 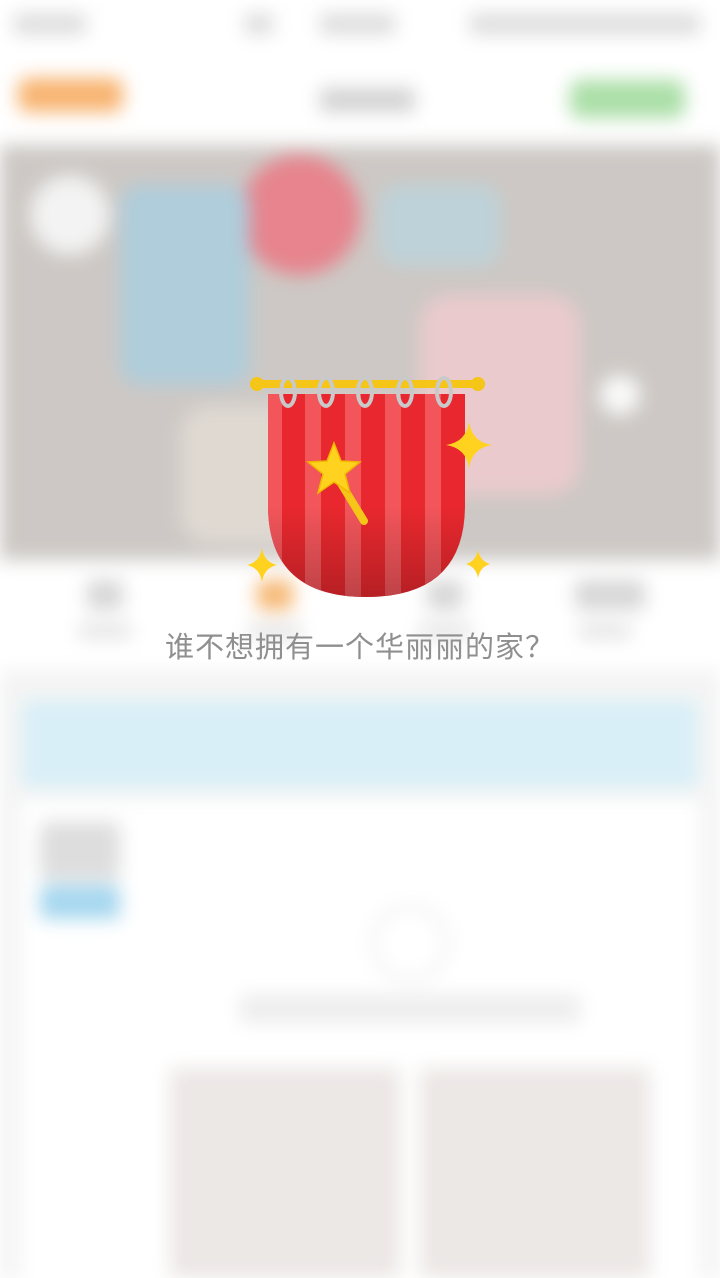 I want to click on slogan-text: 谁不想拥有一个华丽丽的家？, so click(x=359, y=647).